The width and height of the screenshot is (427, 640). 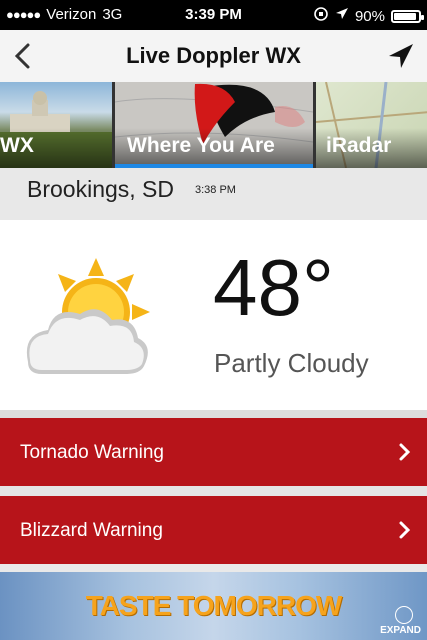 I want to click on tile-label: iRadar, so click(x=359, y=145).